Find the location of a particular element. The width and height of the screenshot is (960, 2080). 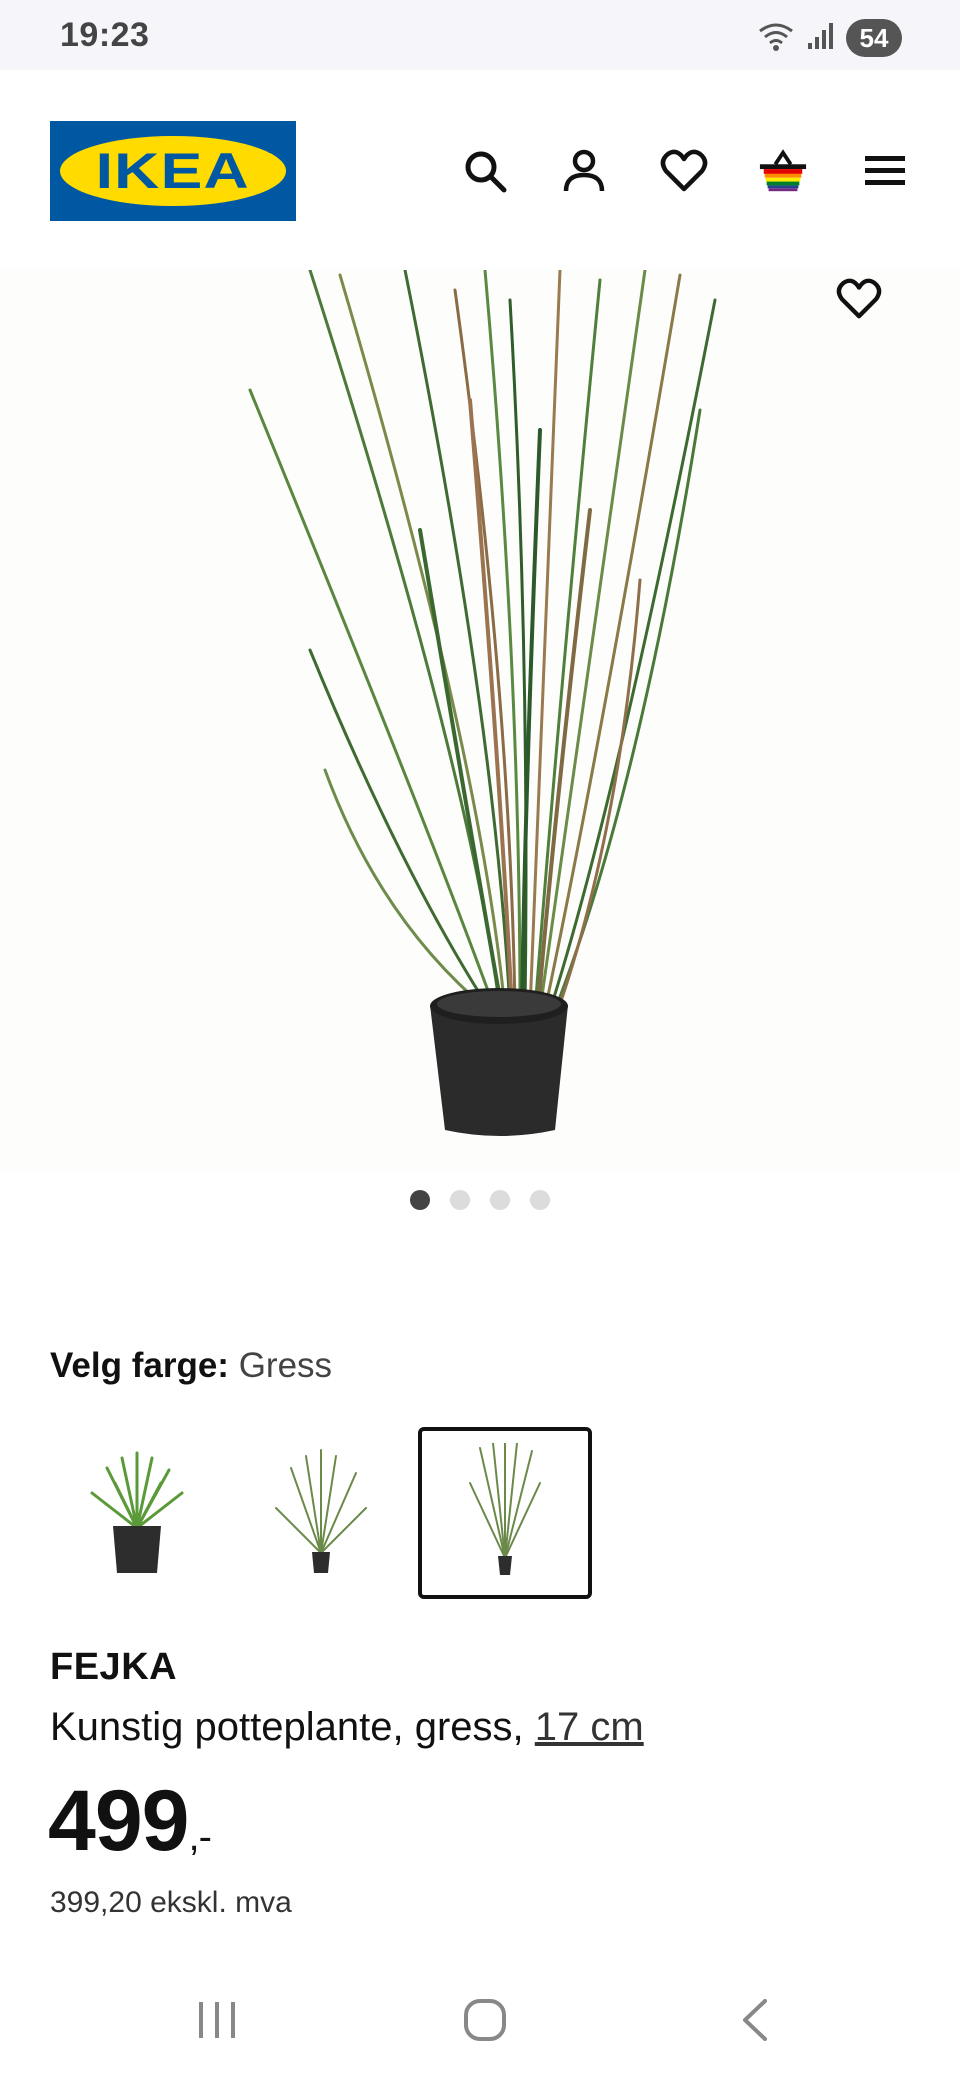

registered-mark: ® is located at coordinates (270, 150).